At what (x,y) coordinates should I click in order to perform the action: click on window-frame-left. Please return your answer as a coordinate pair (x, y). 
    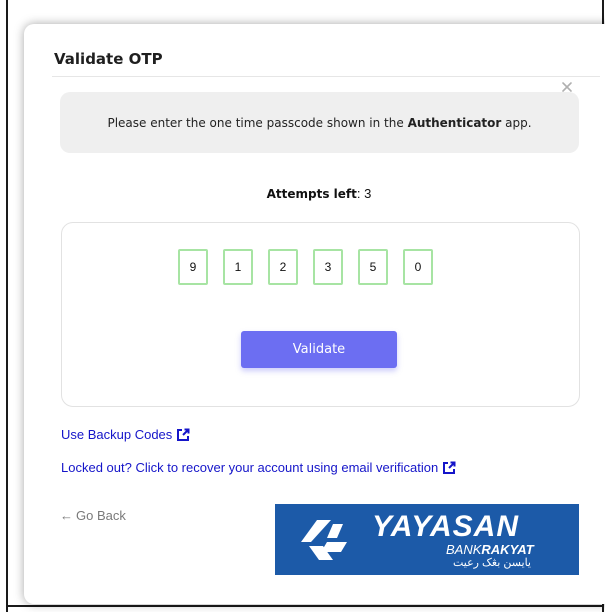
    Looking at the image, I should click on (7, 306).